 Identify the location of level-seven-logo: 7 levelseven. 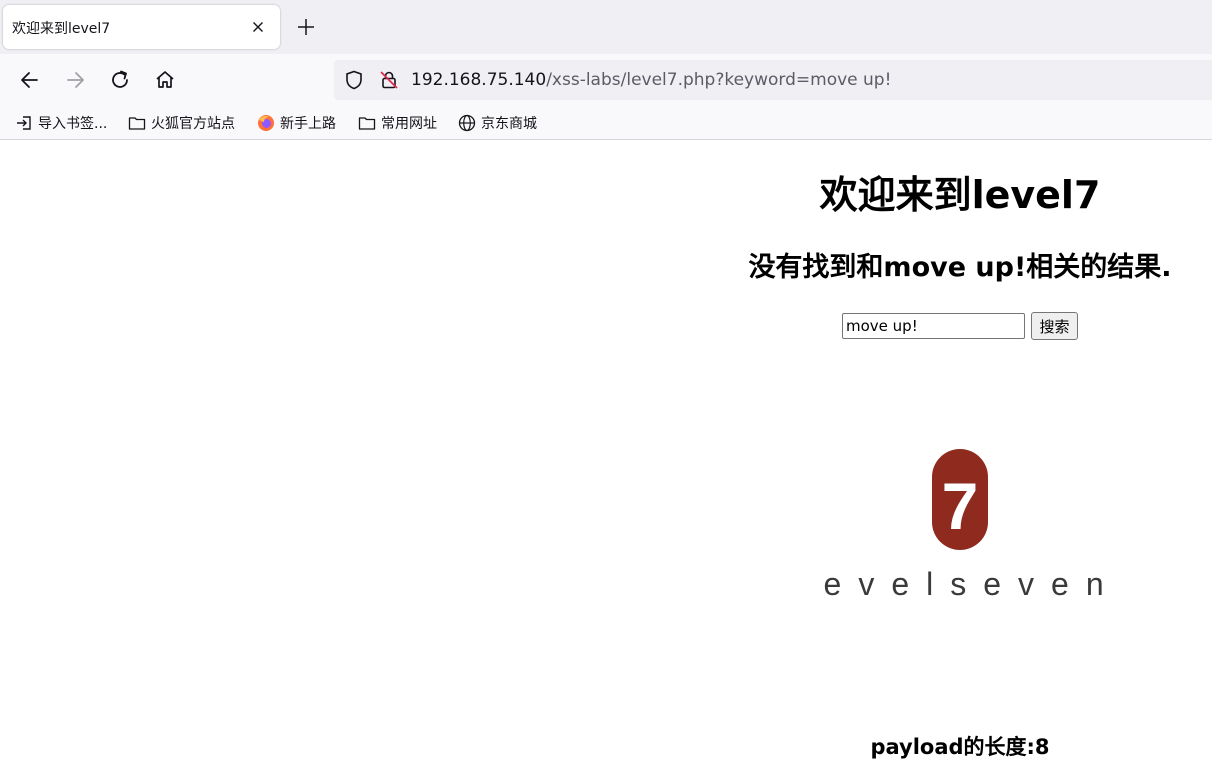
(960, 525).